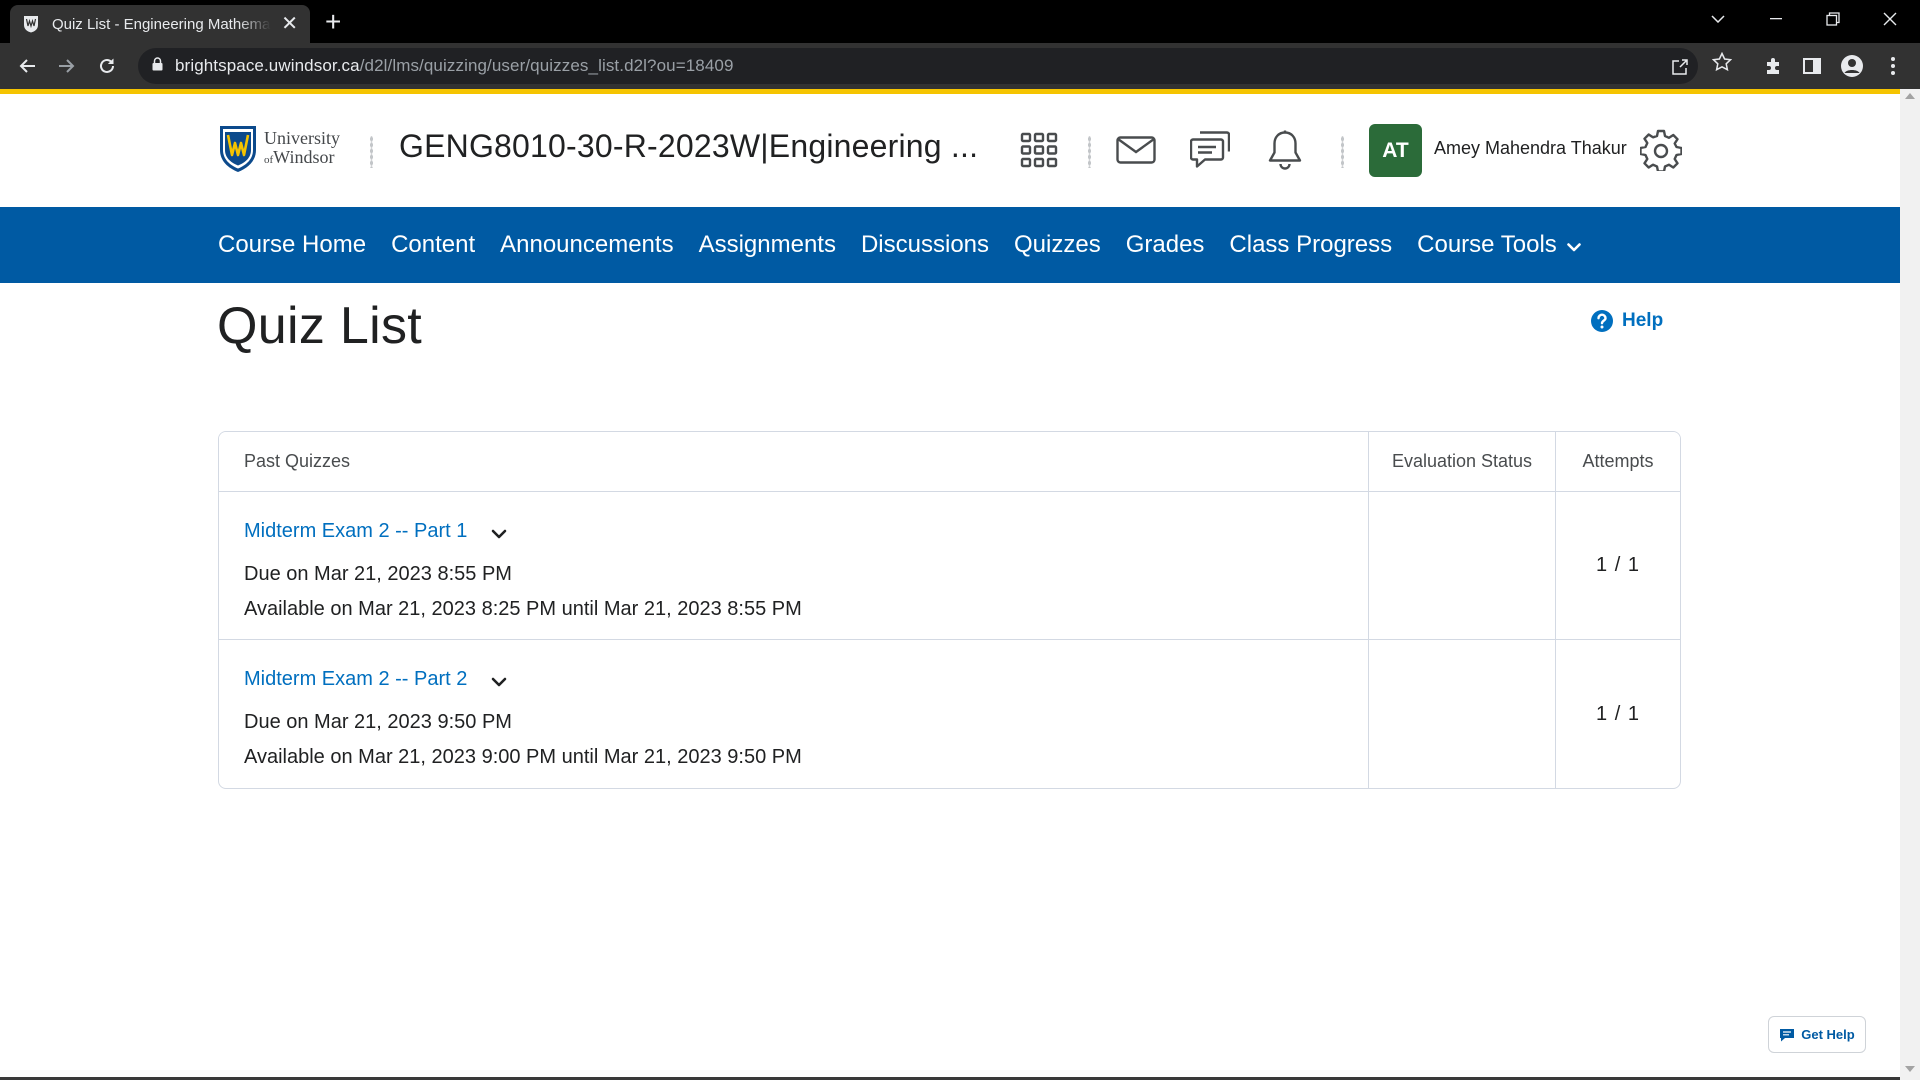 The image size is (1920, 1080). What do you see at coordinates (1776, 19) in the screenshot?
I see `minimize-icon` at bounding box center [1776, 19].